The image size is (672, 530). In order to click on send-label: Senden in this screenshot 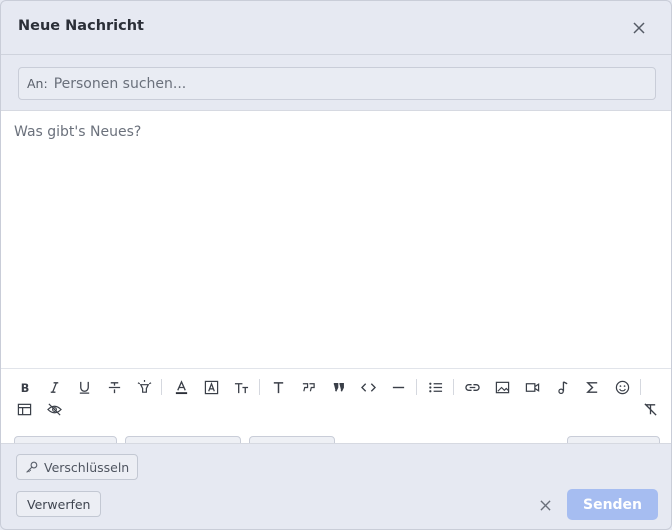, I will do `click(612, 504)`.